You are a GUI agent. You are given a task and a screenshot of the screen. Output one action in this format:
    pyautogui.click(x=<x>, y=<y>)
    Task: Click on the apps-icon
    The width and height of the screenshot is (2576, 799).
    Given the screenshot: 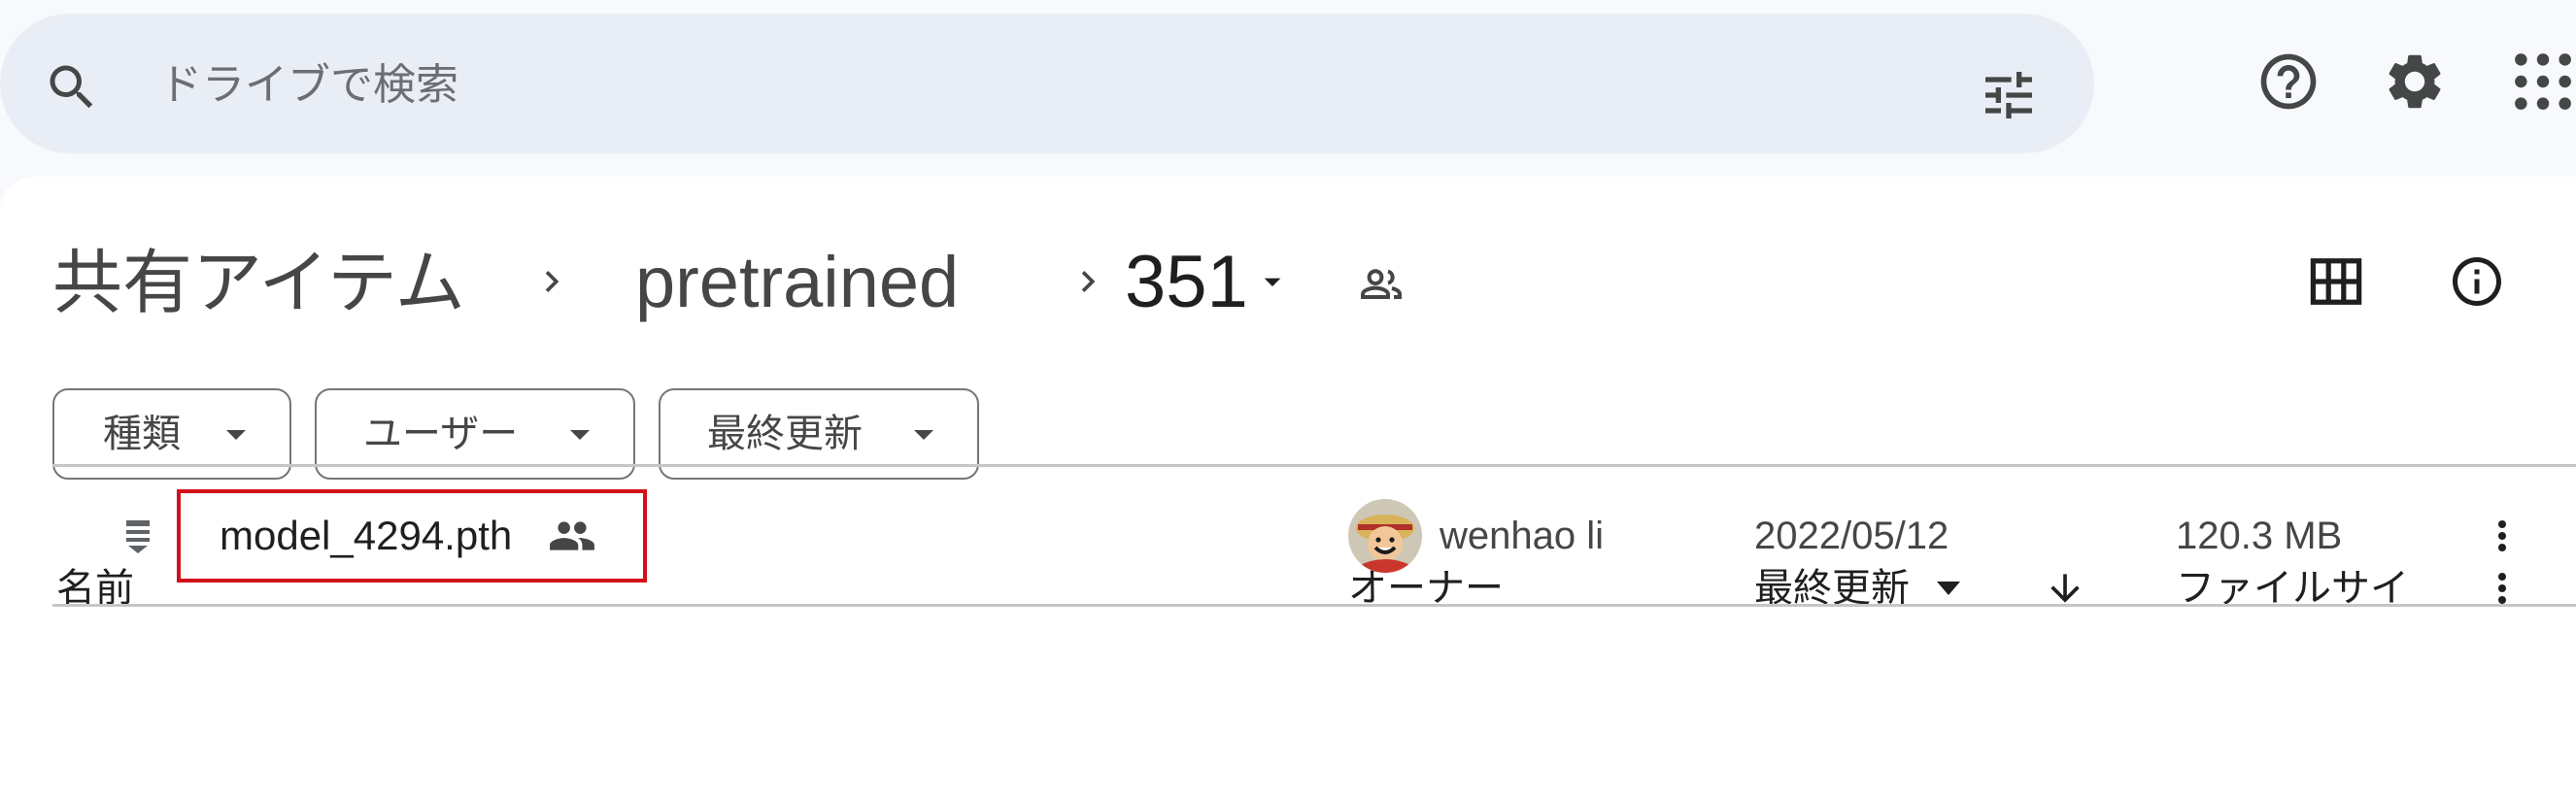 What is the action you would take?
    pyautogui.click(x=2543, y=82)
    